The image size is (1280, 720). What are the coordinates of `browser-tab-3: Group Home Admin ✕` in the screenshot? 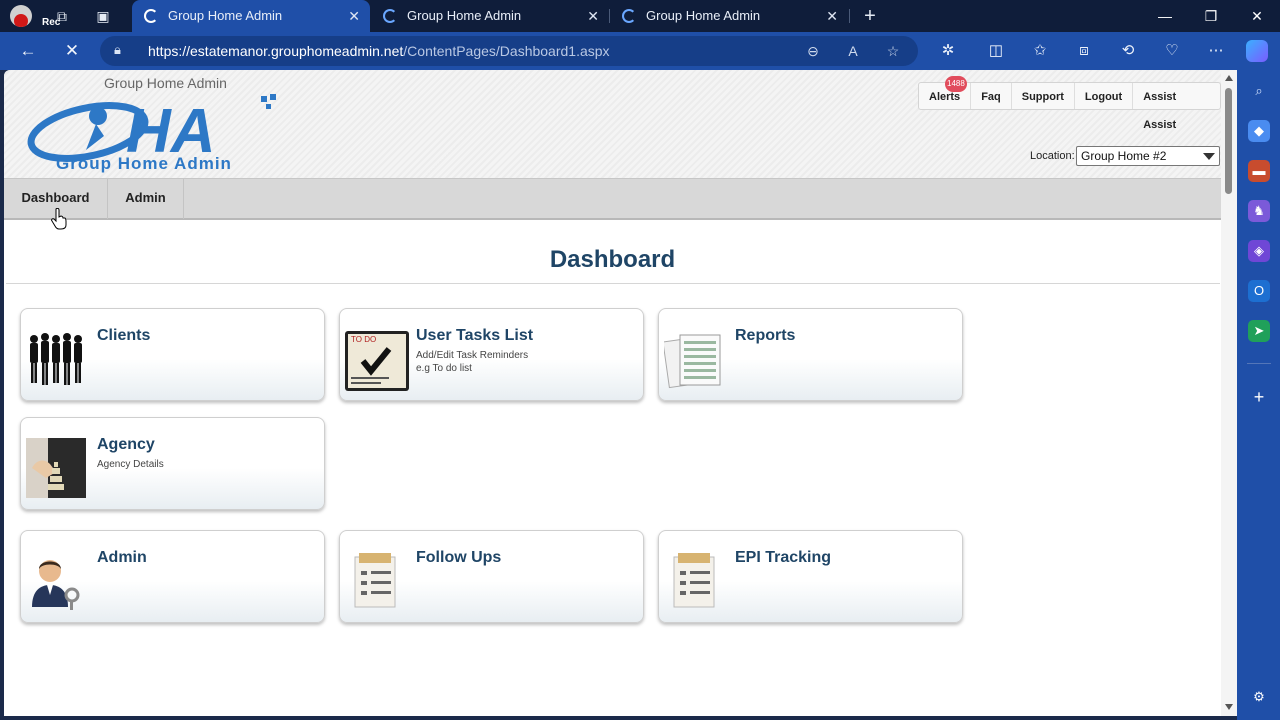 It's located at (729, 16).